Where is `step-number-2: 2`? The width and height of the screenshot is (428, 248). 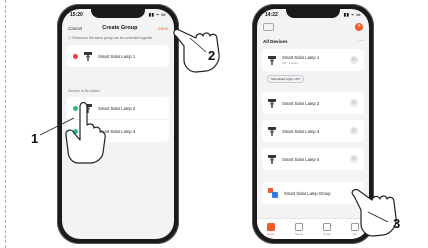 step-number-2: 2 is located at coordinates (212, 55).